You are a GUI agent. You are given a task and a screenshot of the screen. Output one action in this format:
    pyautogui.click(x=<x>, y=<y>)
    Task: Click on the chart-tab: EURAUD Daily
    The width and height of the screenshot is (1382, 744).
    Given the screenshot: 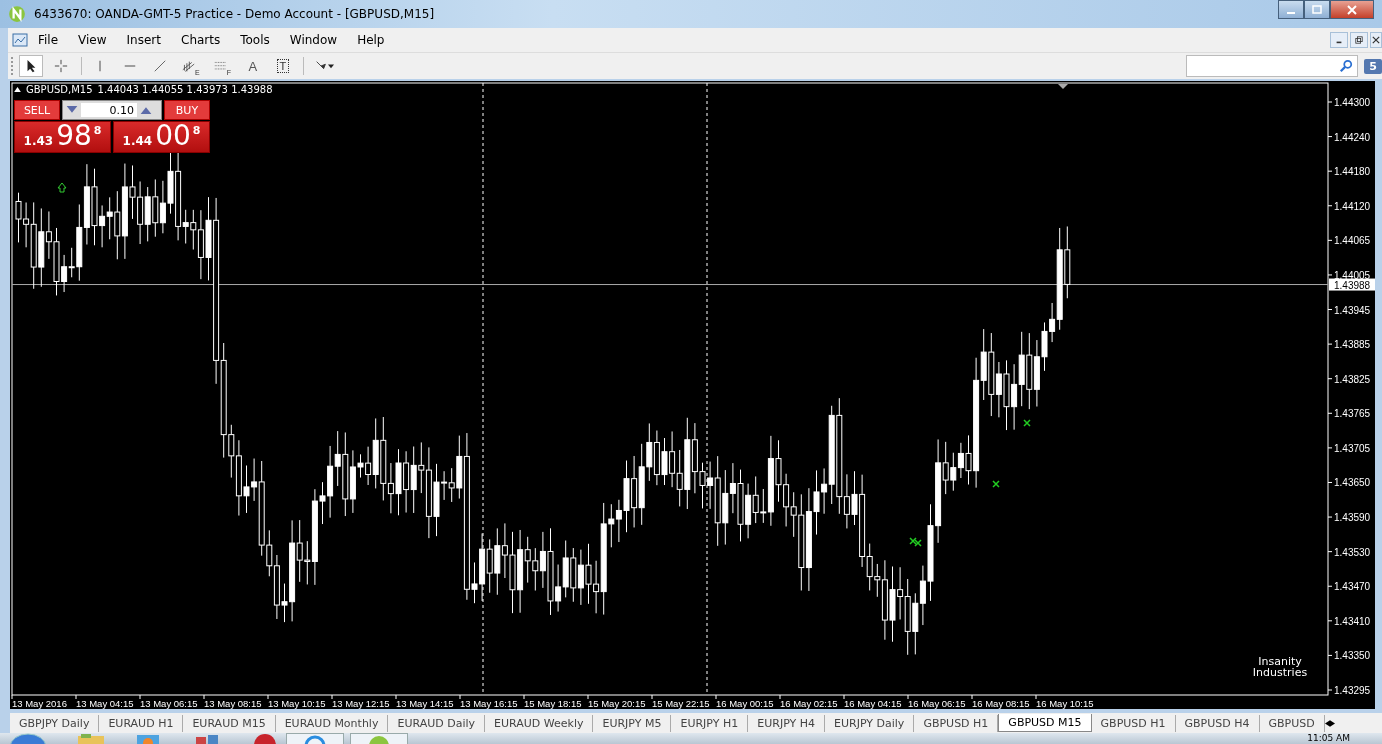 What is the action you would take?
    pyautogui.click(x=436, y=723)
    